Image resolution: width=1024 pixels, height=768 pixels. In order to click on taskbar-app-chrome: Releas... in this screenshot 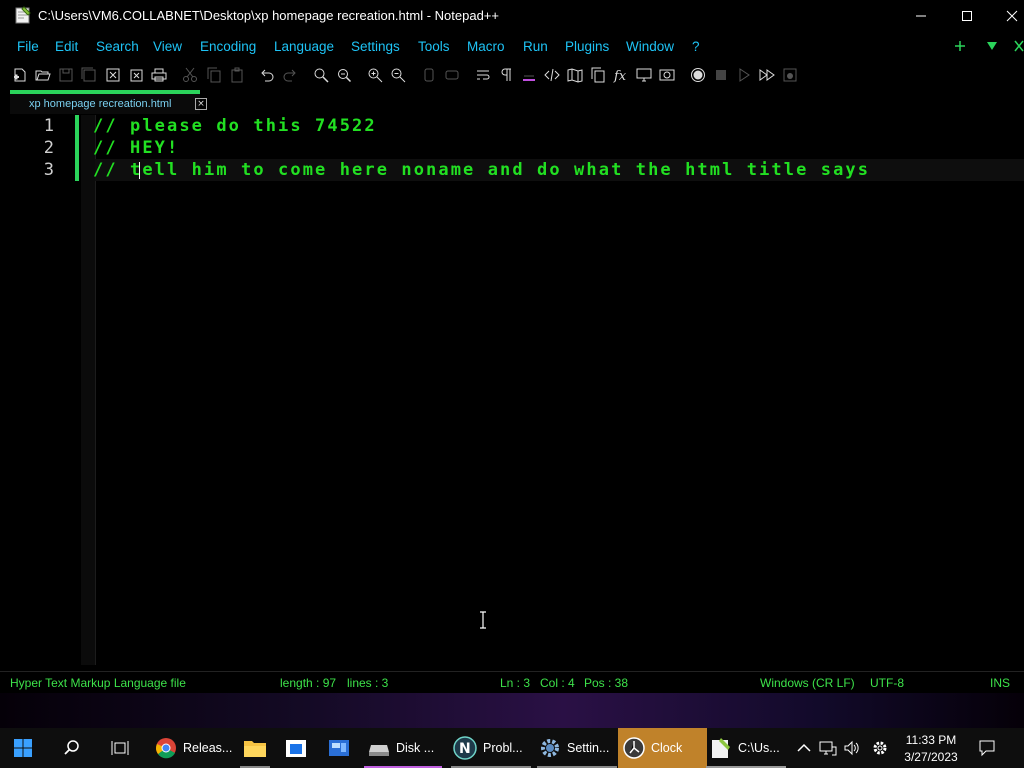, I will do `click(192, 748)`.